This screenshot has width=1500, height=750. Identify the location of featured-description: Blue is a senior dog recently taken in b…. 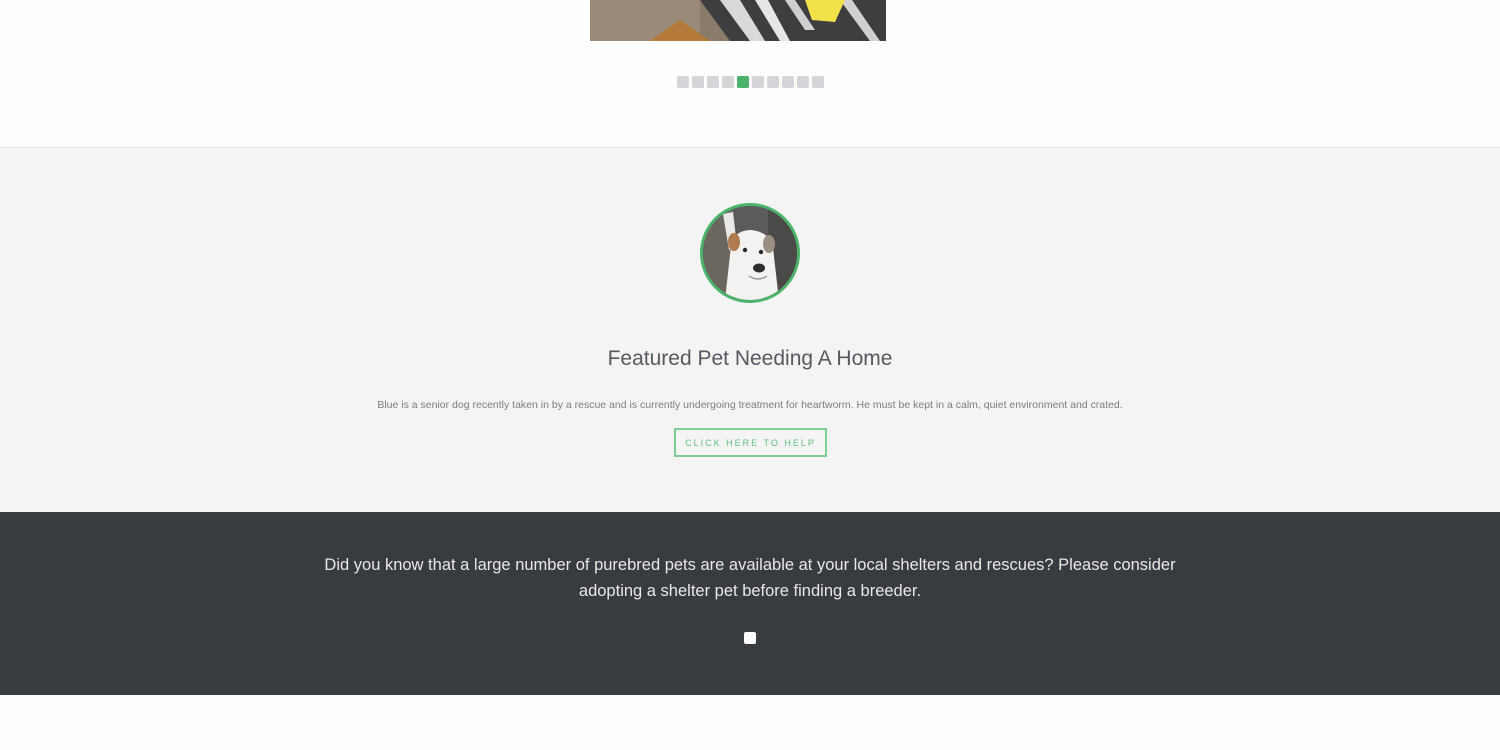
(750, 405).